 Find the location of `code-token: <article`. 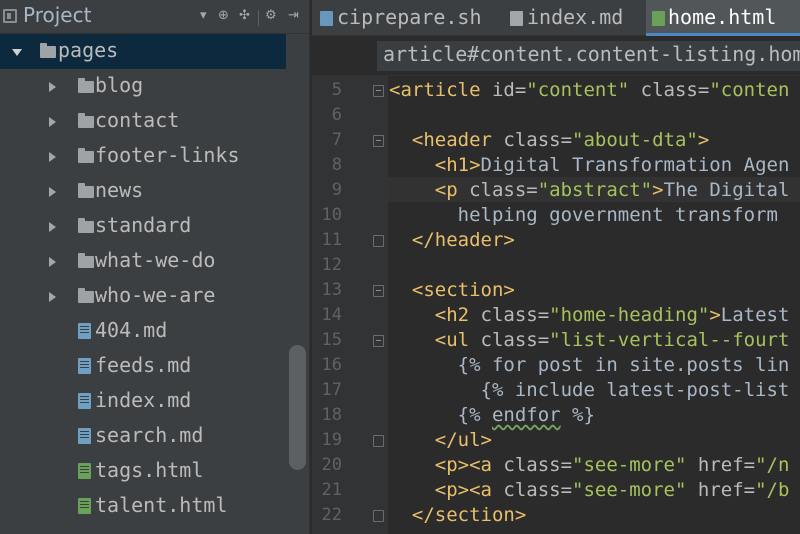

code-token: <article is located at coordinates (440, 90).